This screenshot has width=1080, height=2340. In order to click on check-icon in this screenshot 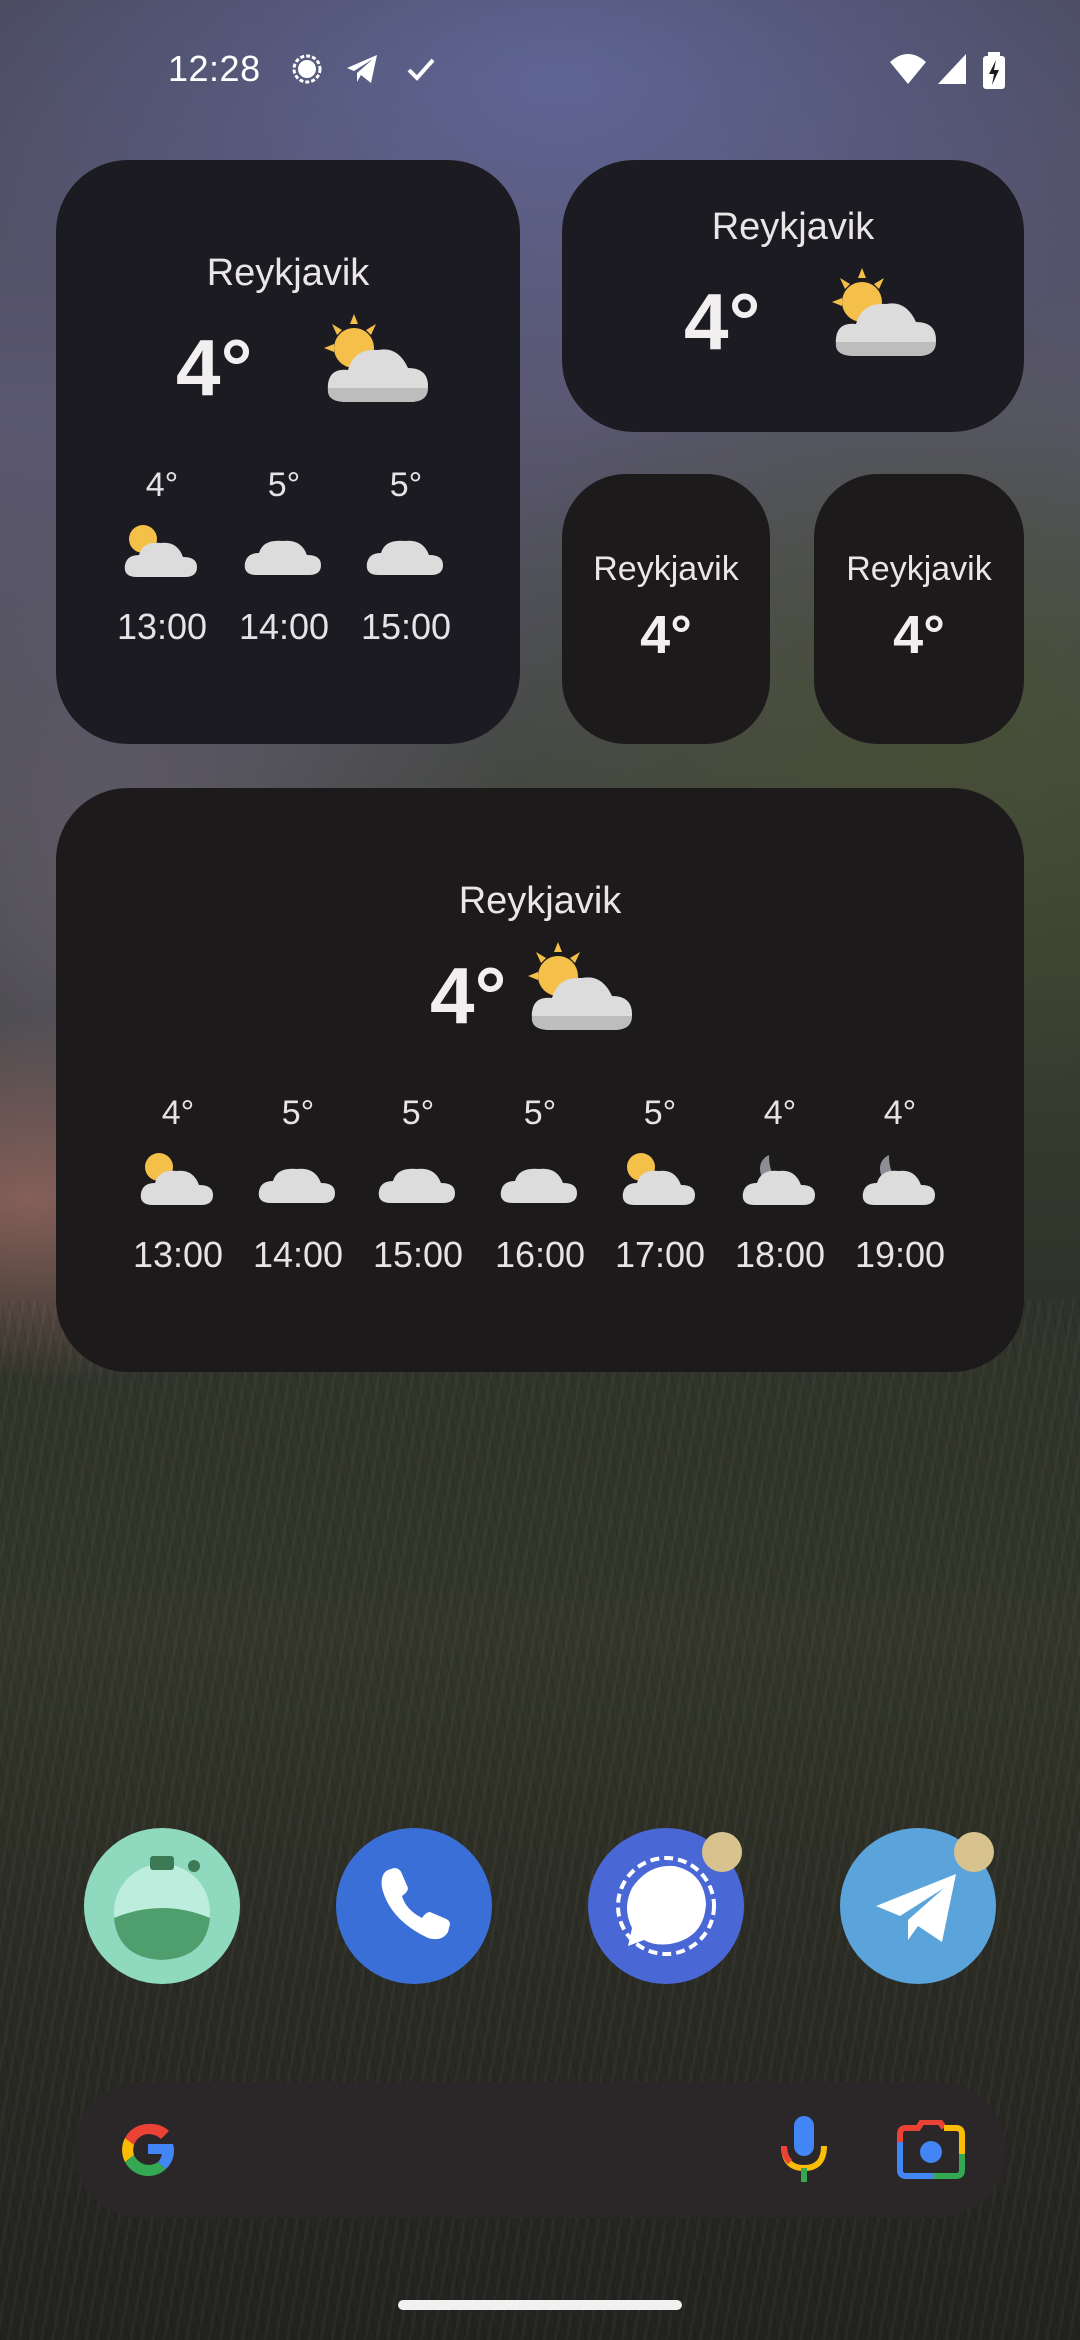, I will do `click(421, 69)`.